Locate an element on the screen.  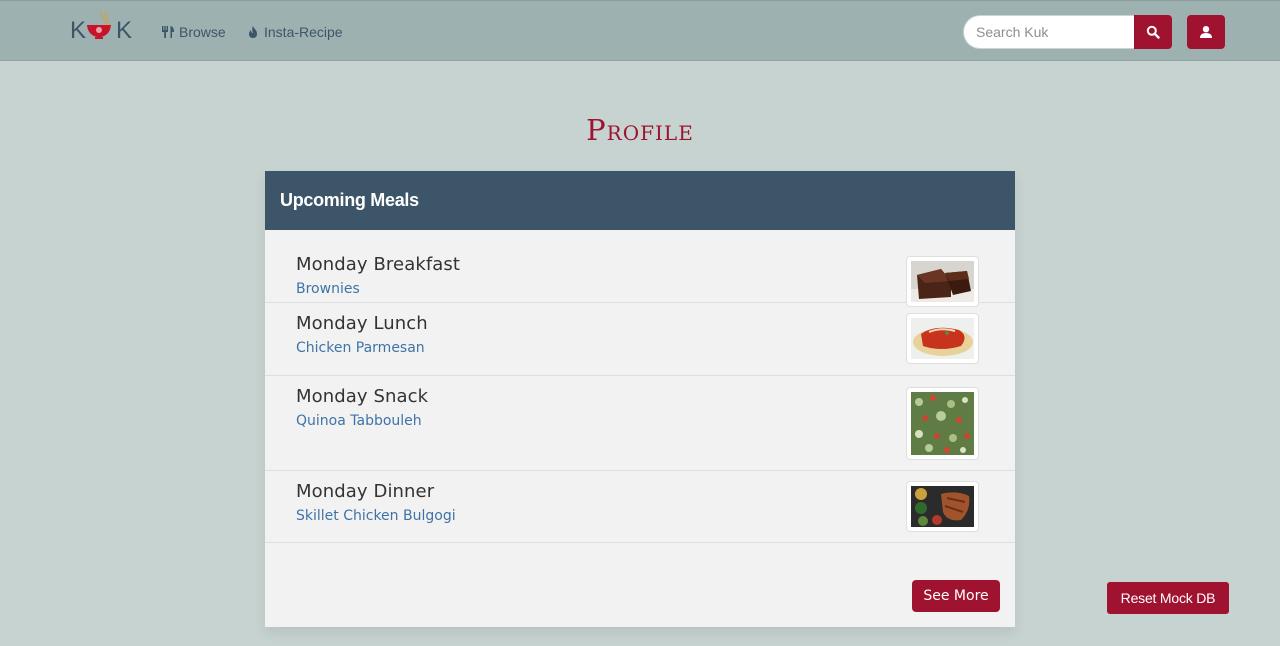
navbar: K K Browse Insta-Recipe is located at coordinates (640, 30).